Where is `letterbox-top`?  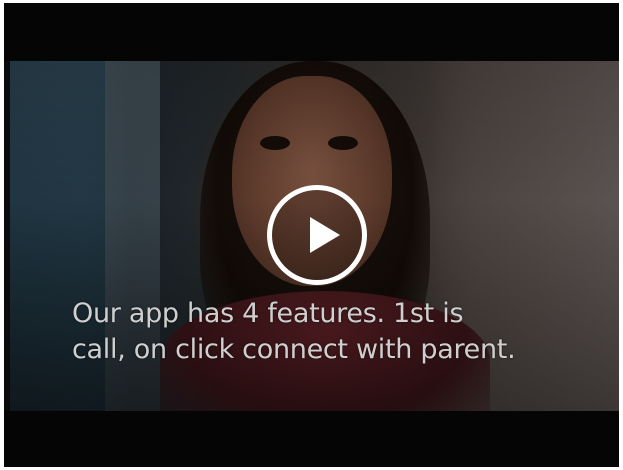
letterbox-top is located at coordinates (311, 32).